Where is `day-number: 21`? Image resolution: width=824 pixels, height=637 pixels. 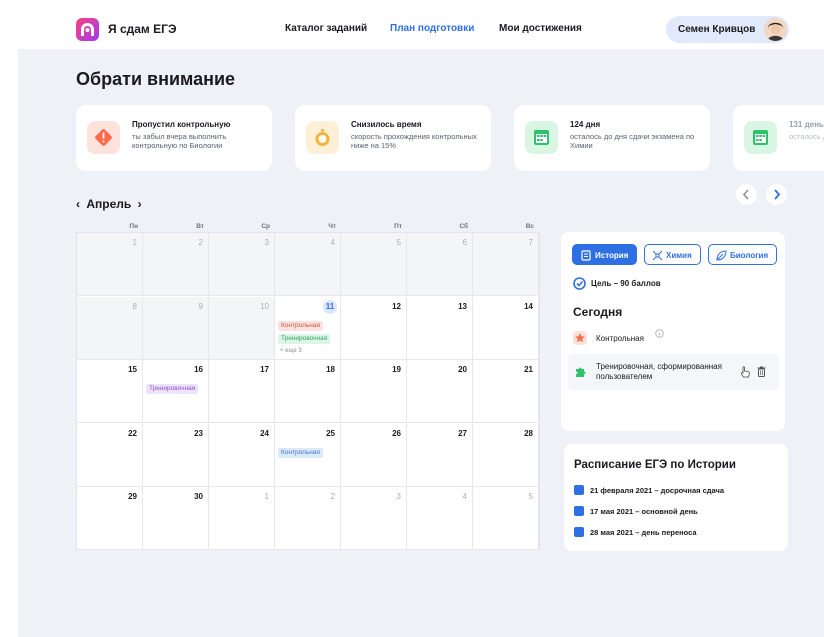 day-number: 21 is located at coordinates (528, 369).